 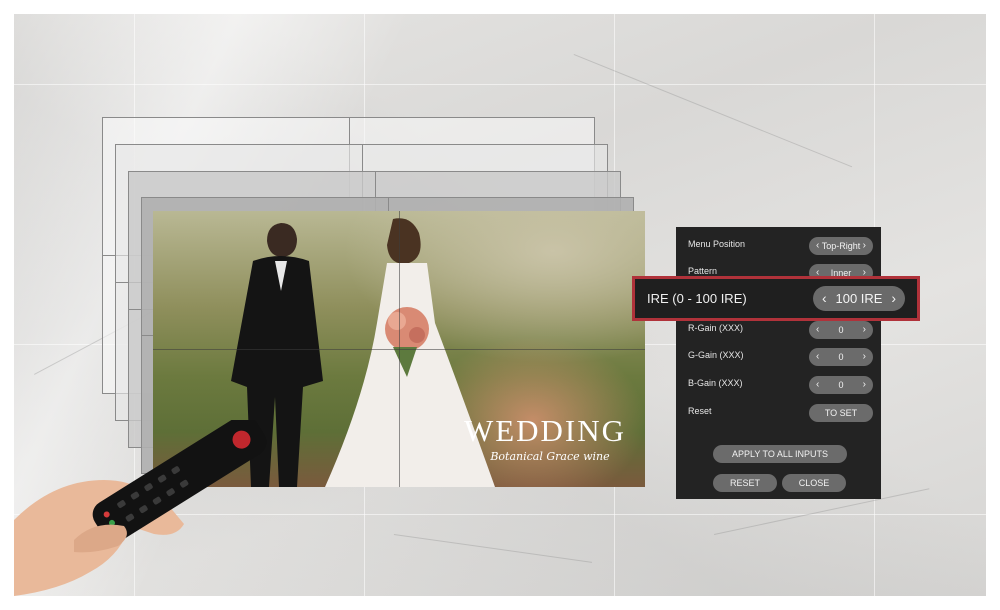 What do you see at coordinates (776, 298) in the screenshot?
I see `ire-highlight-row: IRE (0 - 100 IRE) ‹ 100 IRE ›` at bounding box center [776, 298].